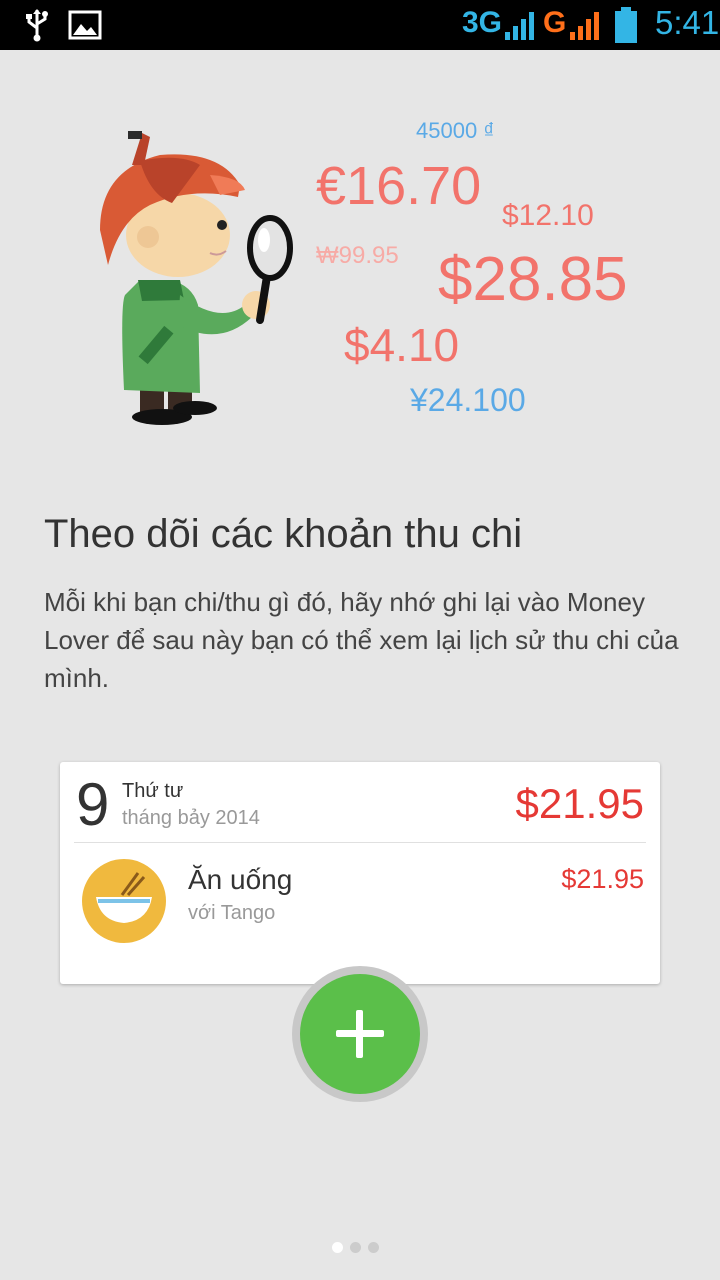 This screenshot has width=720, height=1280. Describe the element at coordinates (85, 25) in the screenshot. I see `gallery-icon` at that location.